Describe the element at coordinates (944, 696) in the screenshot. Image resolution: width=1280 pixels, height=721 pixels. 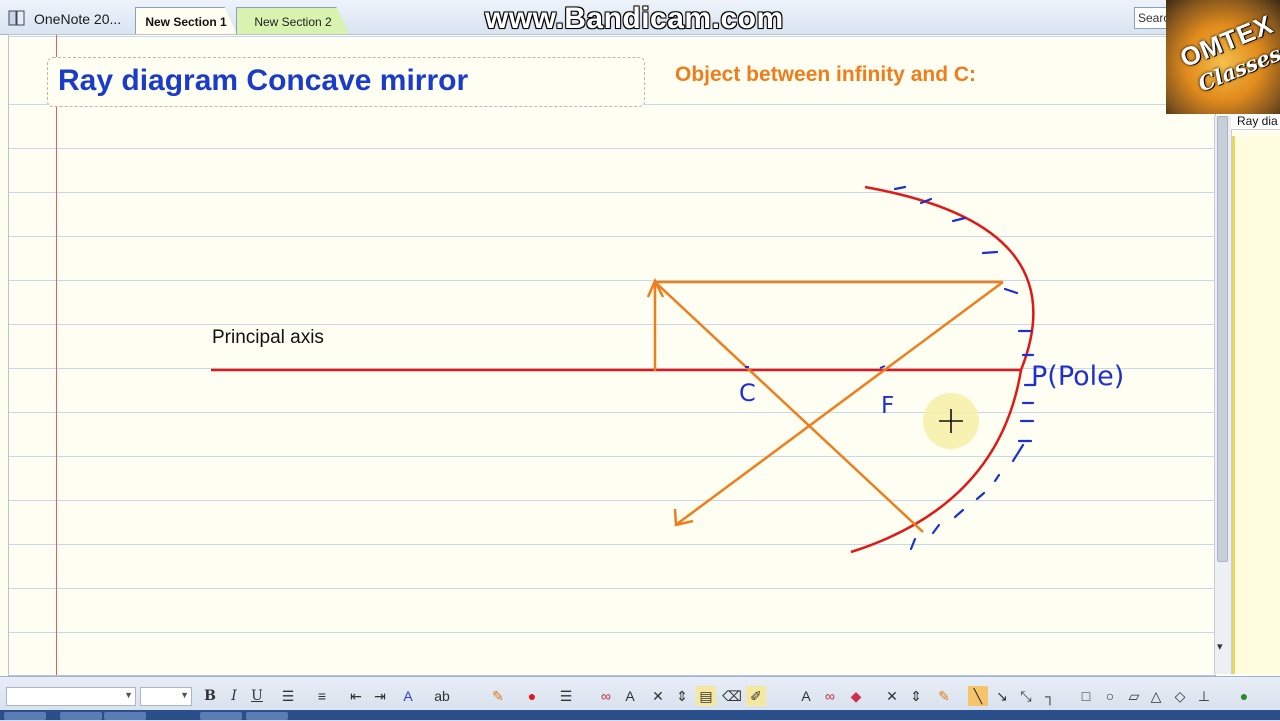
I see `drawing-pen-icon: ✎` at that location.